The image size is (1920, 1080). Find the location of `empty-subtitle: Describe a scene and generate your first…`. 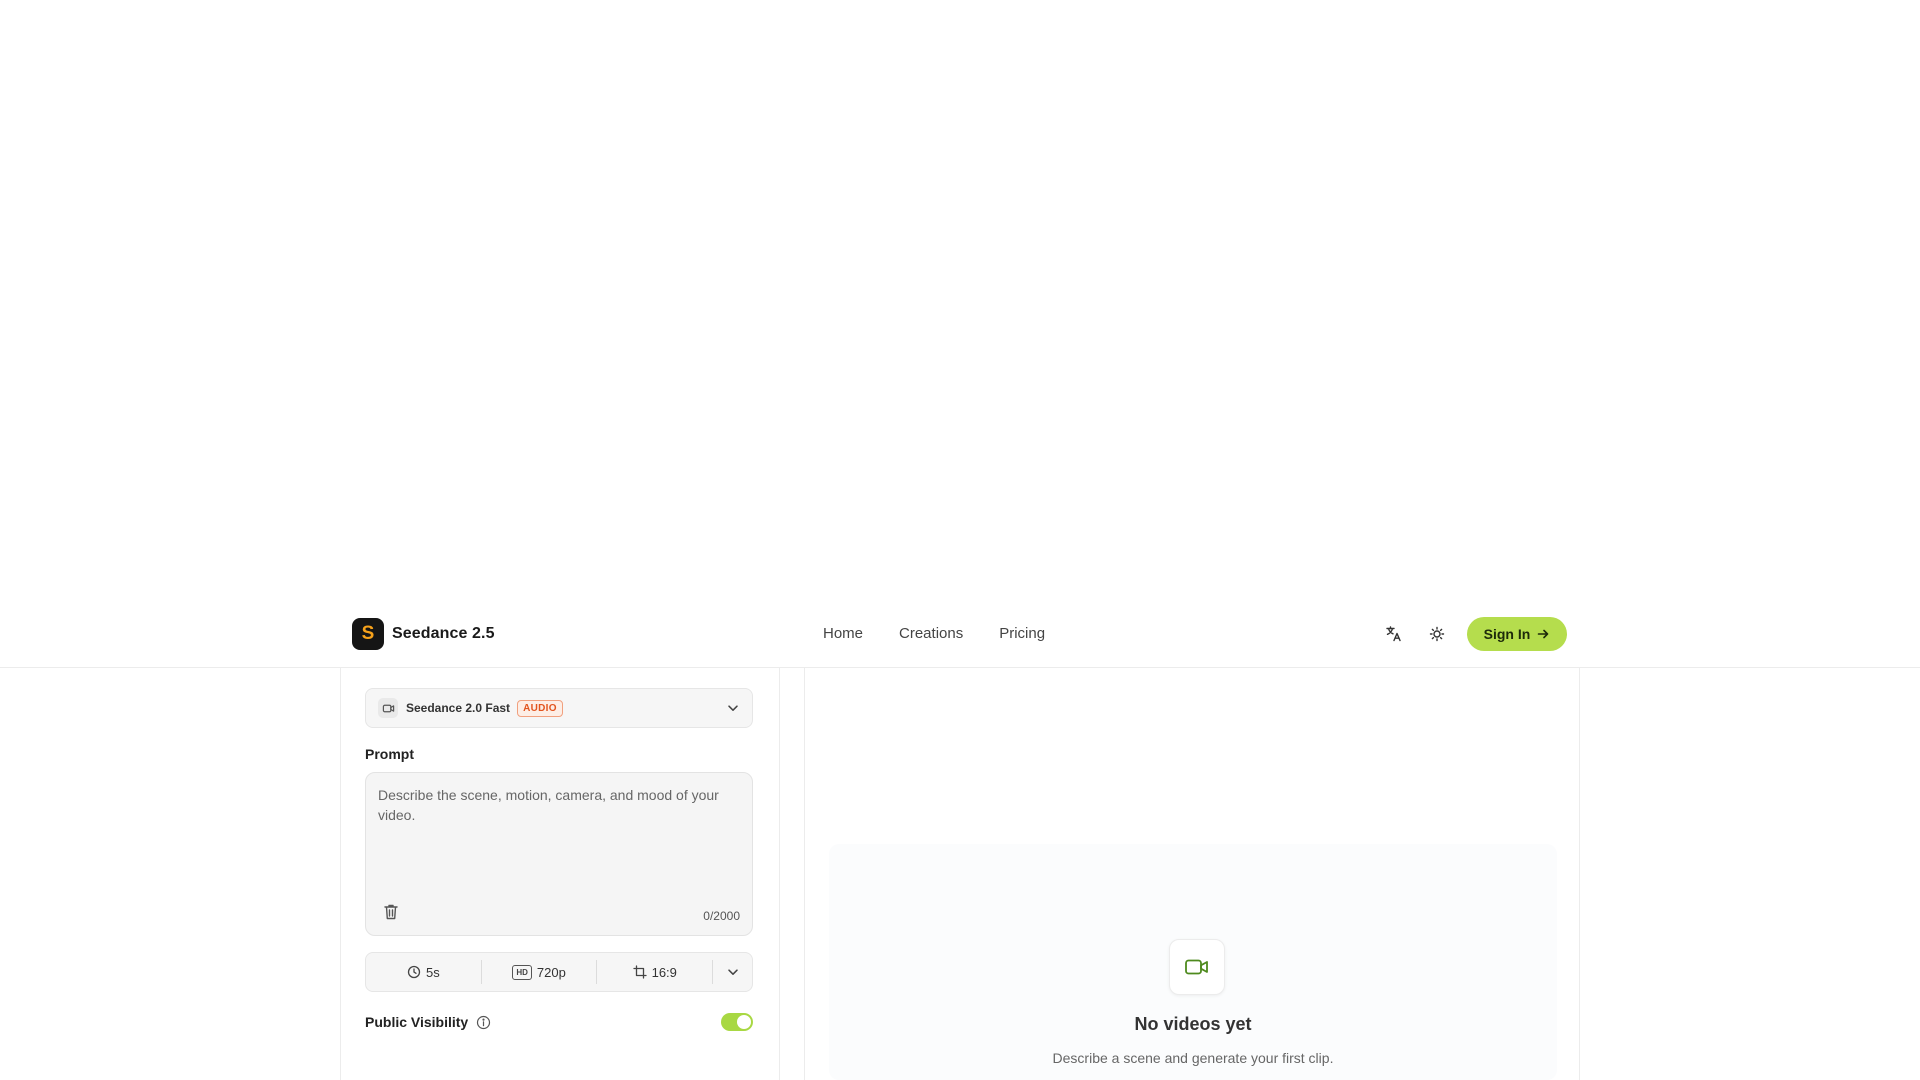

empty-subtitle: Describe a scene and generate your first… is located at coordinates (1193, 1058).